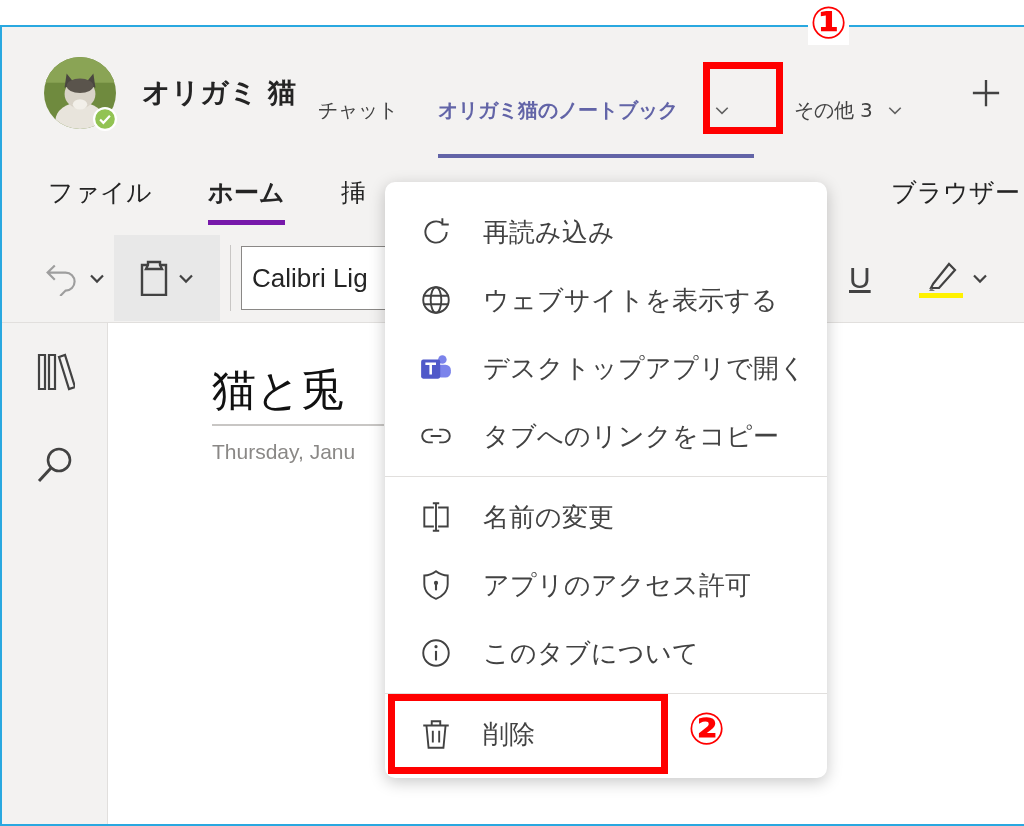  What do you see at coordinates (154, 278) in the screenshot?
I see `clipboard-icon` at bounding box center [154, 278].